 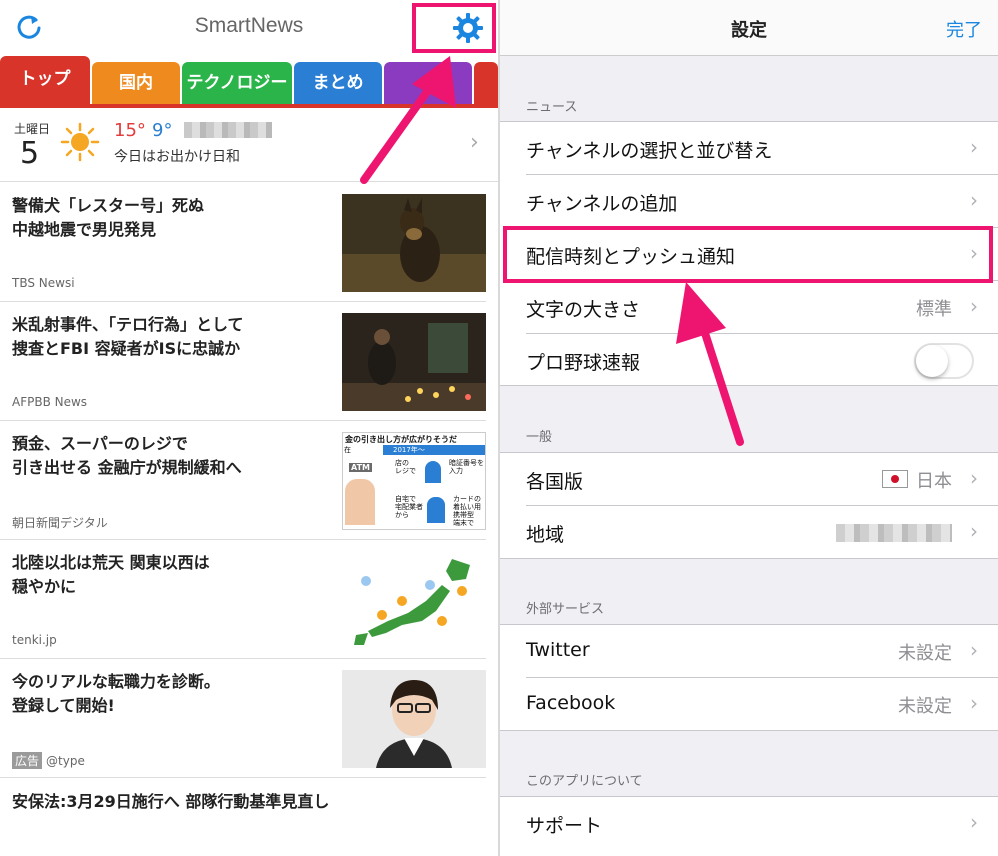 What do you see at coordinates (414, 243) in the screenshot?
I see `article-thumbnail-dog` at bounding box center [414, 243].